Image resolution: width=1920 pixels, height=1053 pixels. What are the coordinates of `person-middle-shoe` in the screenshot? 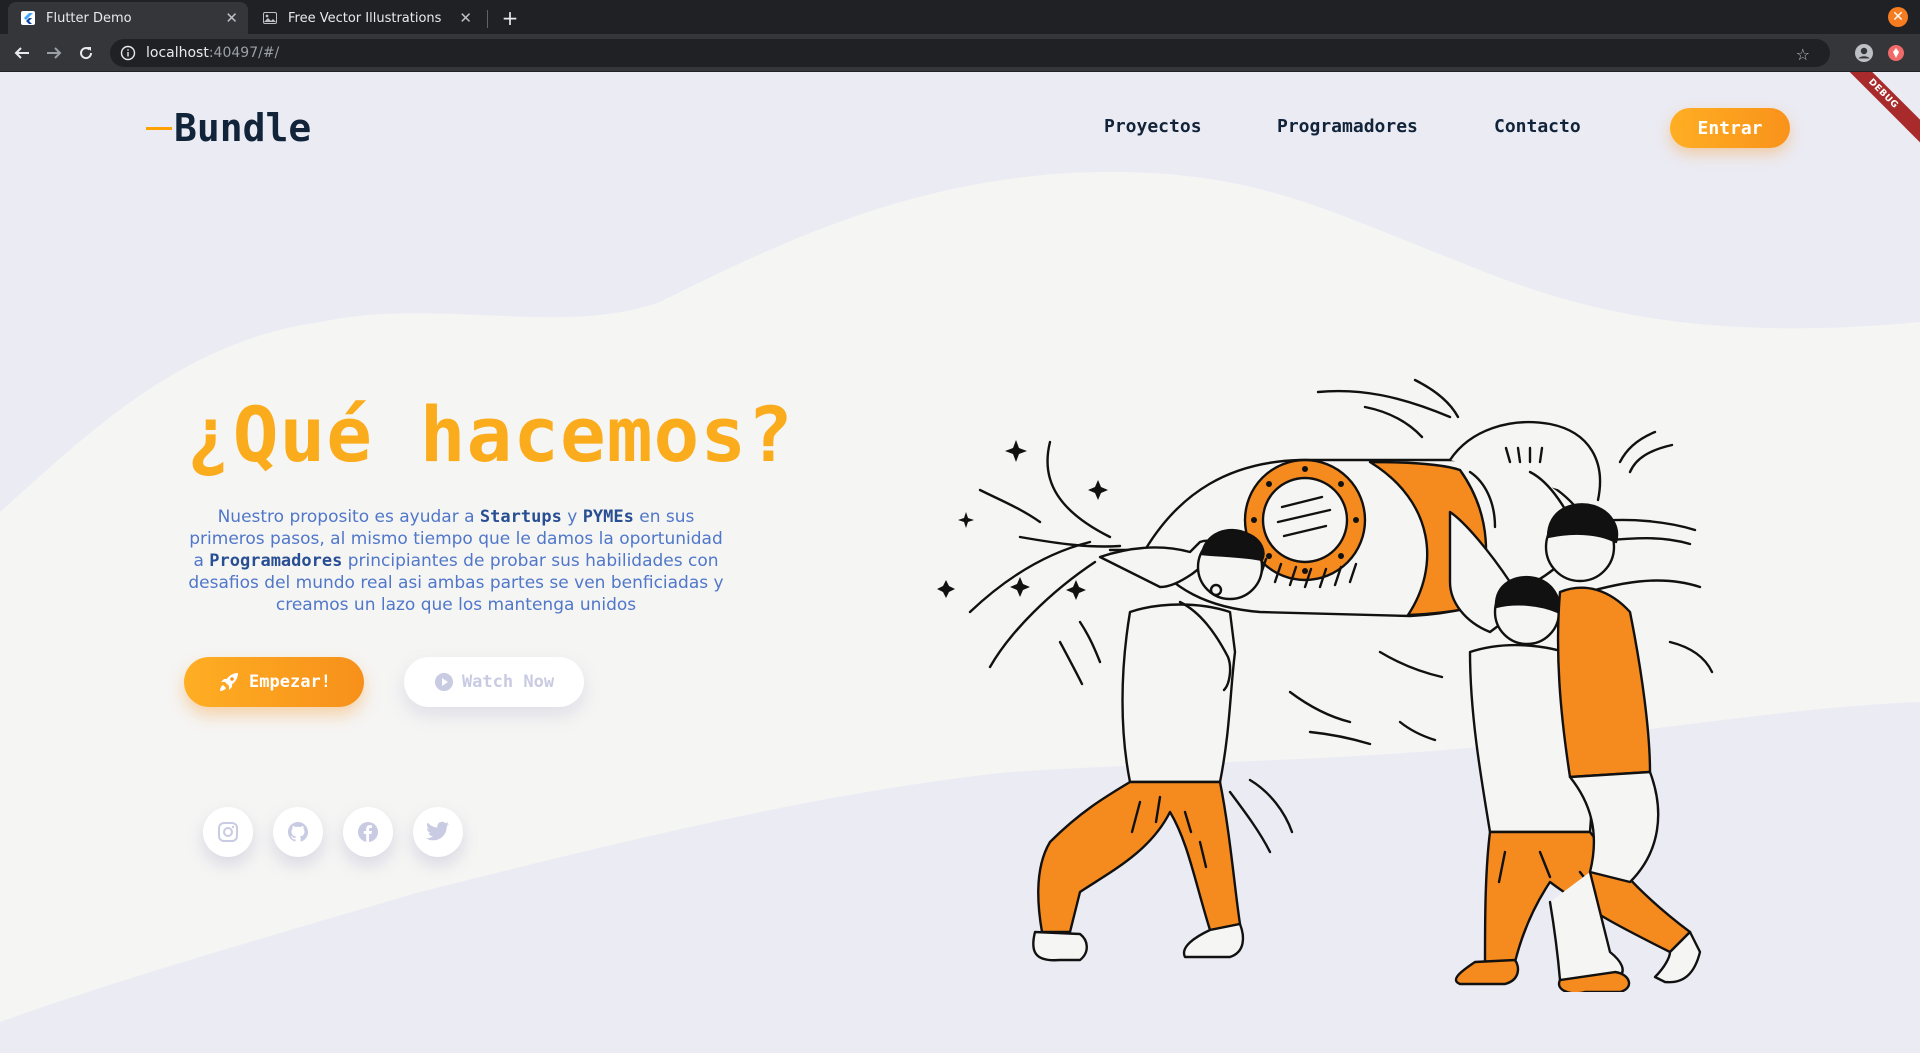 It's located at (1487, 972).